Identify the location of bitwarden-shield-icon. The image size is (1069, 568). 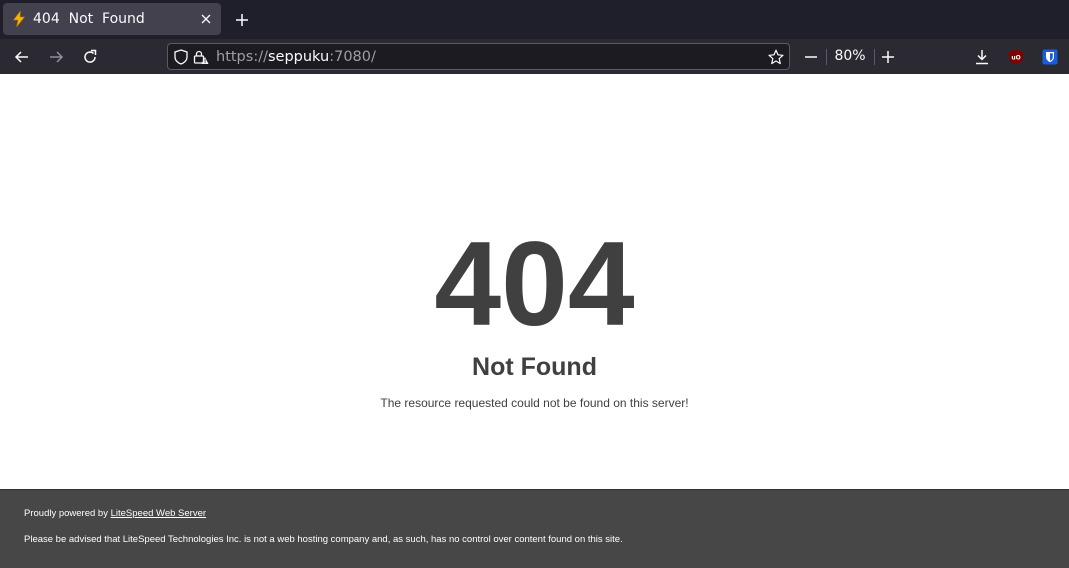
(1050, 57).